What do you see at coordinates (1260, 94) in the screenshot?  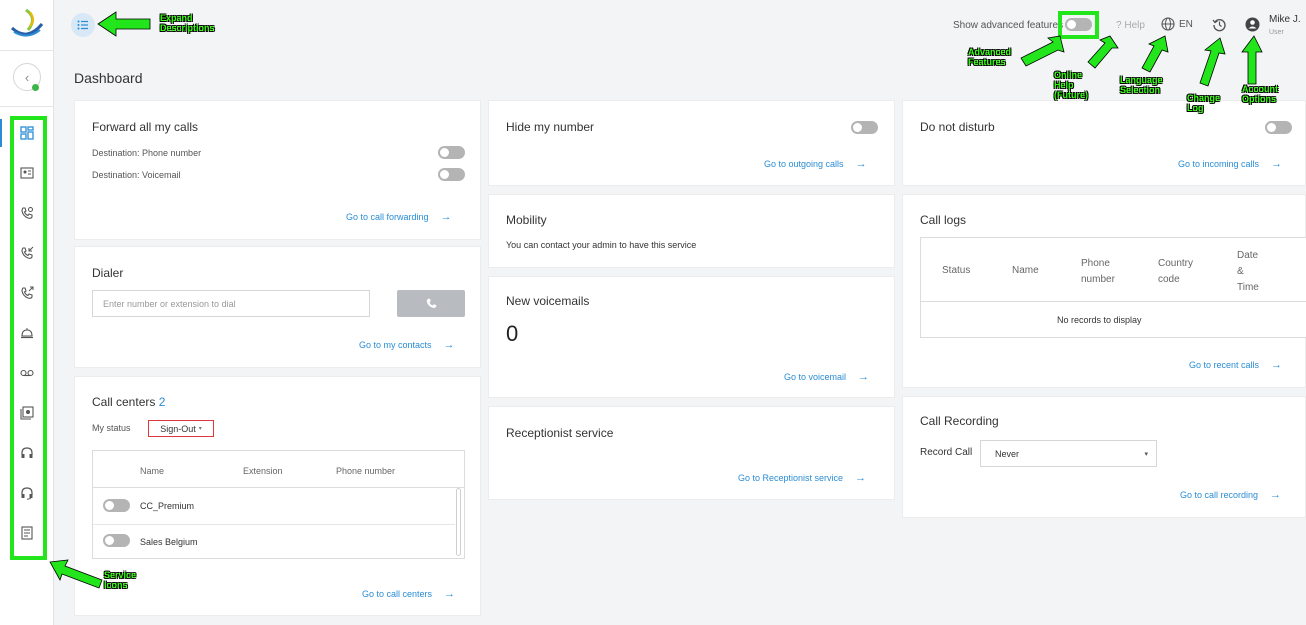 I see `annotation-account: Account Options` at bounding box center [1260, 94].